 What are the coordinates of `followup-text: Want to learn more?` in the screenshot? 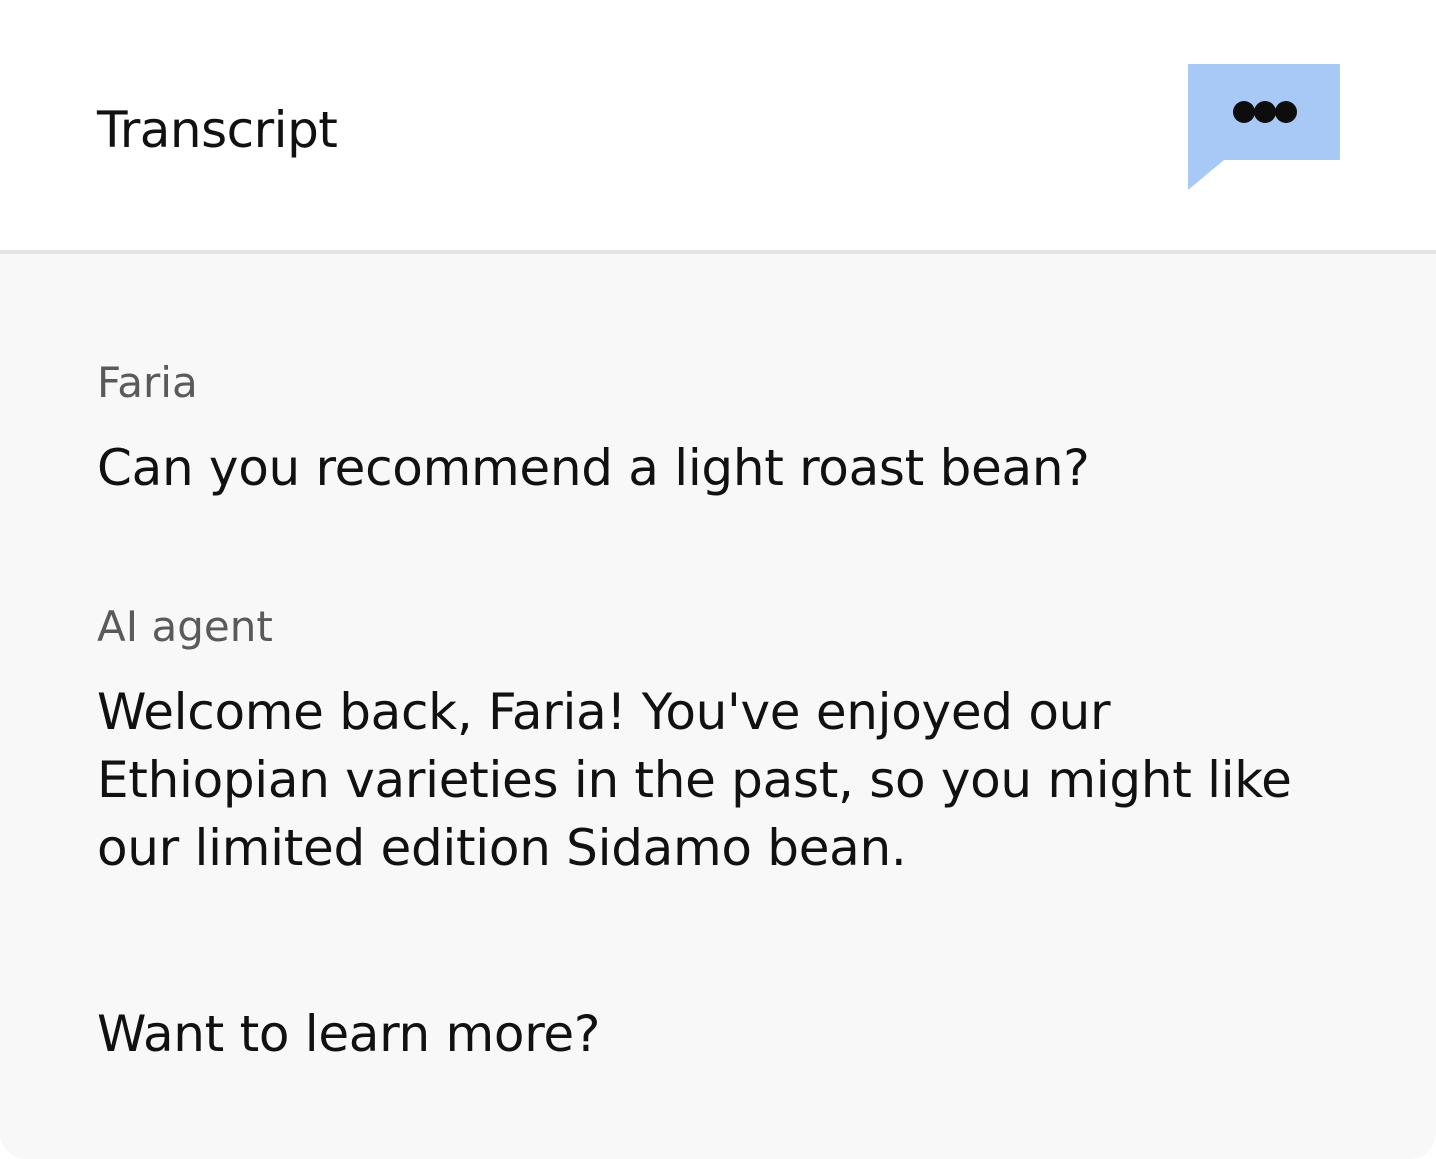 It's located at (349, 1034).